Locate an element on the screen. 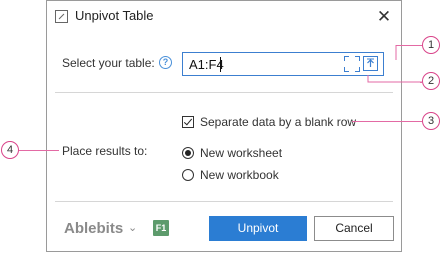  help-icon: ? is located at coordinates (165, 62).